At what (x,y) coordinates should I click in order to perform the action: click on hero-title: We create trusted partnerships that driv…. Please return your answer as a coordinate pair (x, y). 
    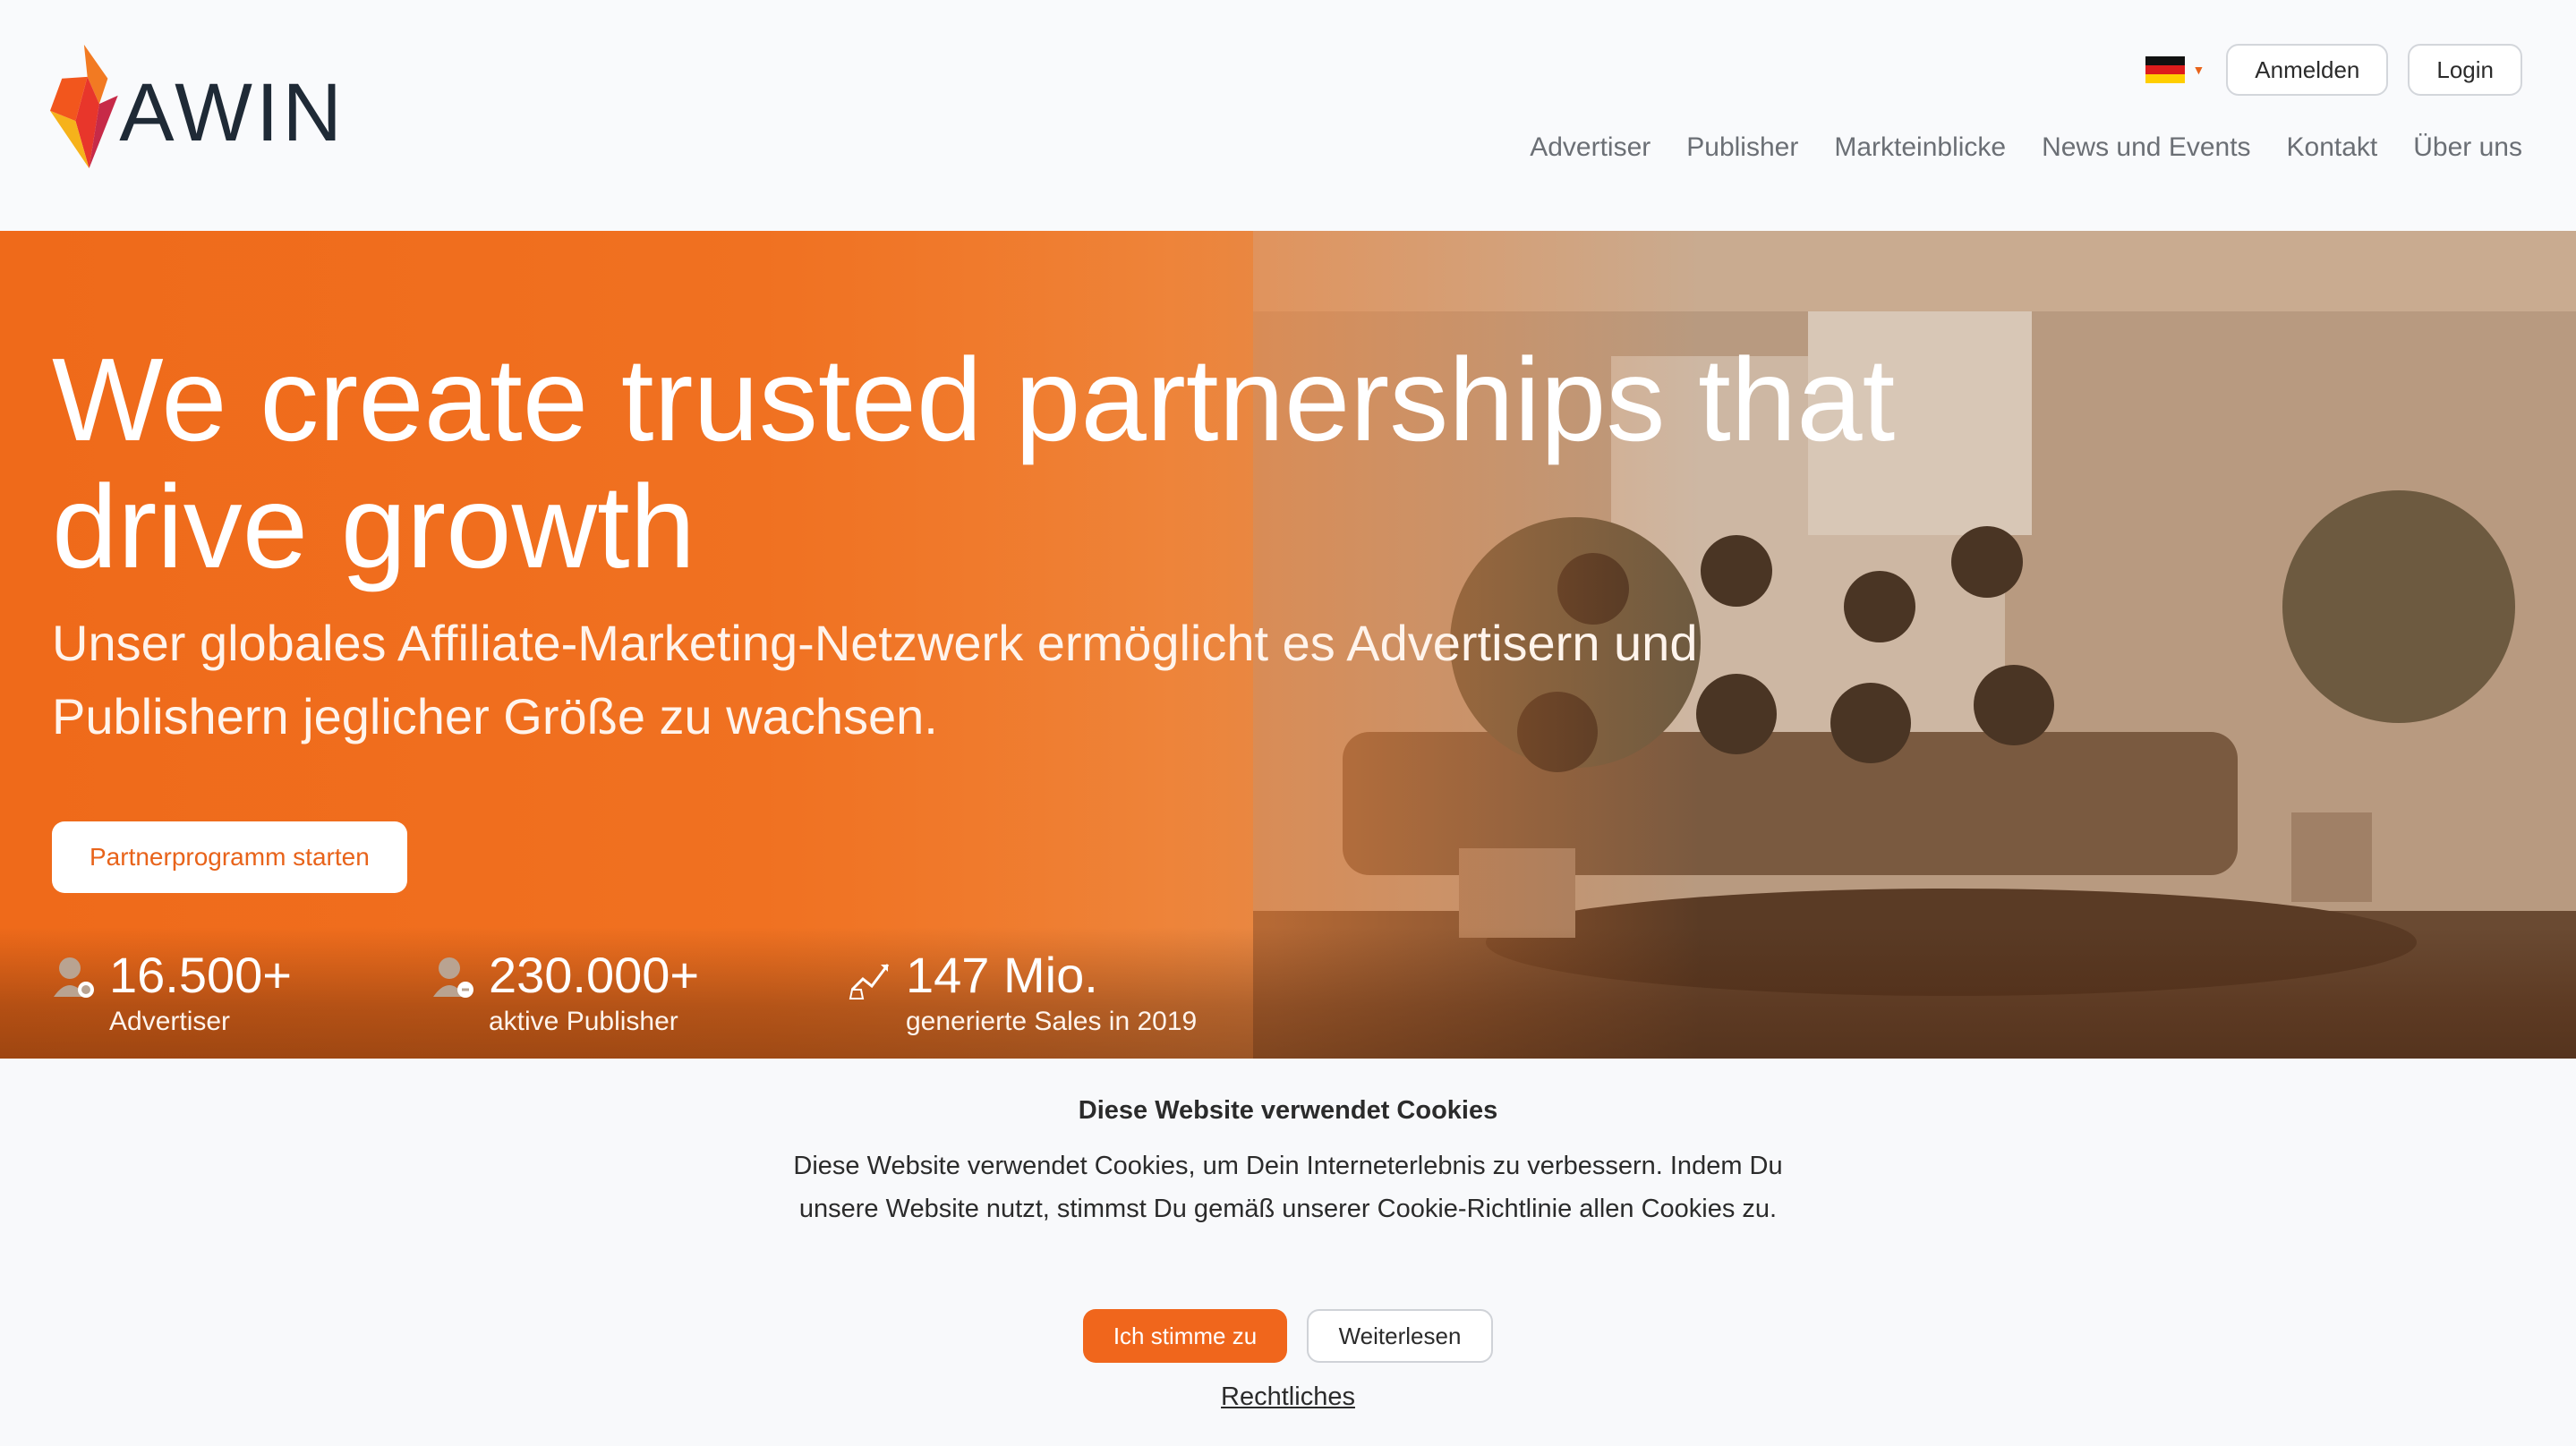
    Looking at the image, I should click on (974, 463).